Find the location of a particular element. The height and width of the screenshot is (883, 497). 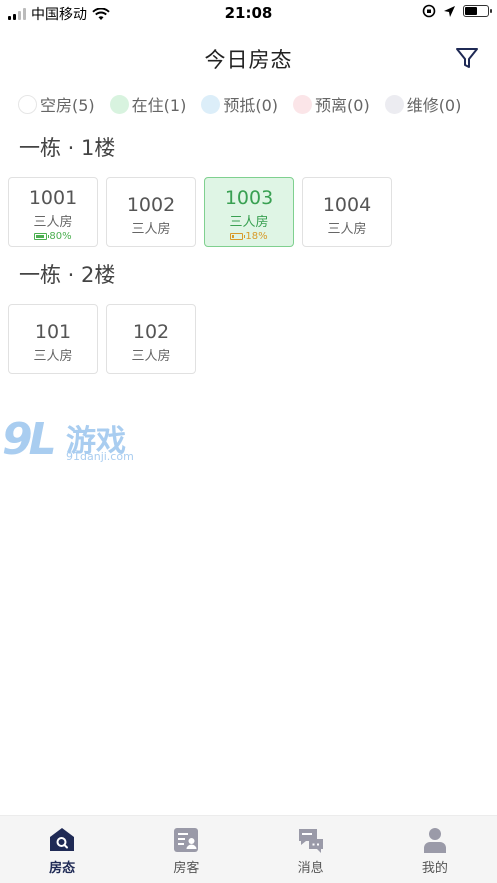

header: 今日房态 is located at coordinates (248, 58).